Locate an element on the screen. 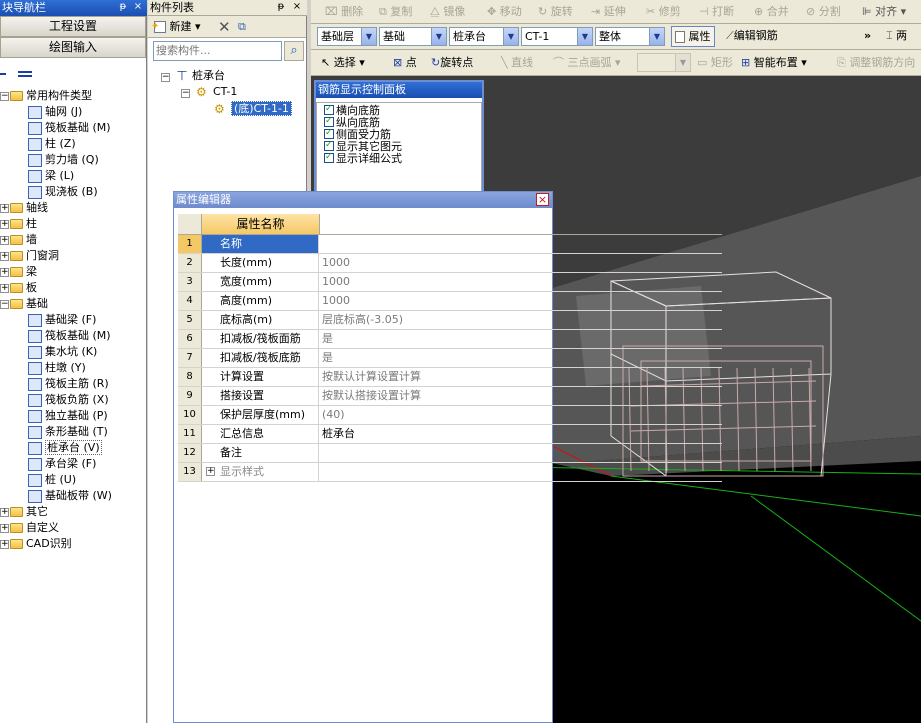 Image resolution: width=921 pixels, height=723 pixels. column-header-name: 属性名称 is located at coordinates (261, 224).